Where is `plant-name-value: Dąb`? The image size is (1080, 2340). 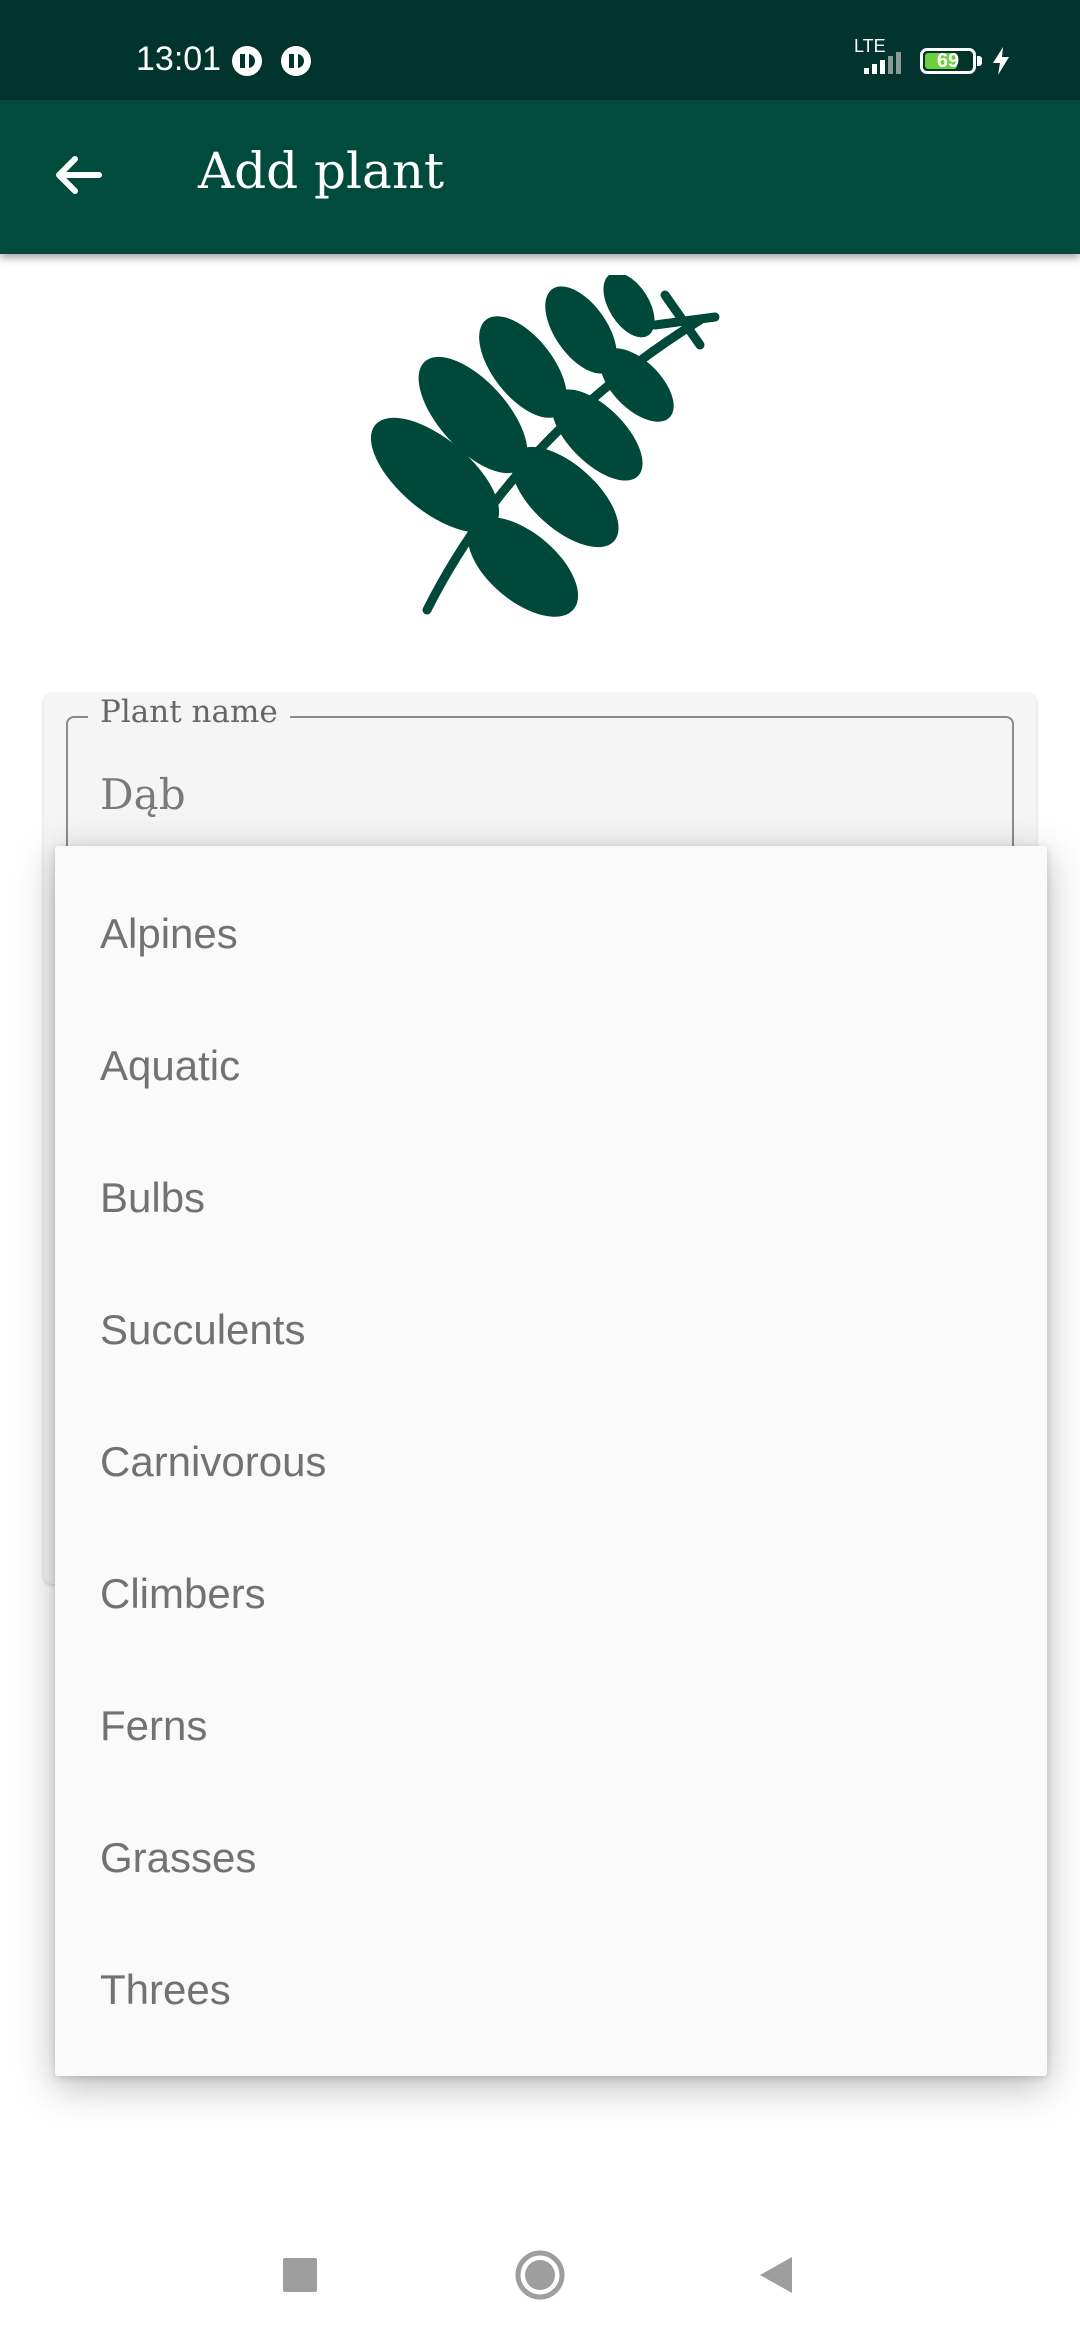
plant-name-value: Dąb is located at coordinates (143, 794).